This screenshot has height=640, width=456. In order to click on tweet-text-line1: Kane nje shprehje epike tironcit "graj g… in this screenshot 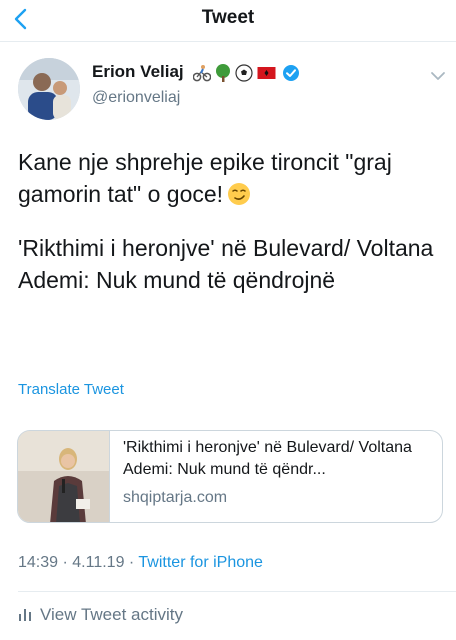, I will do `click(230, 178)`.